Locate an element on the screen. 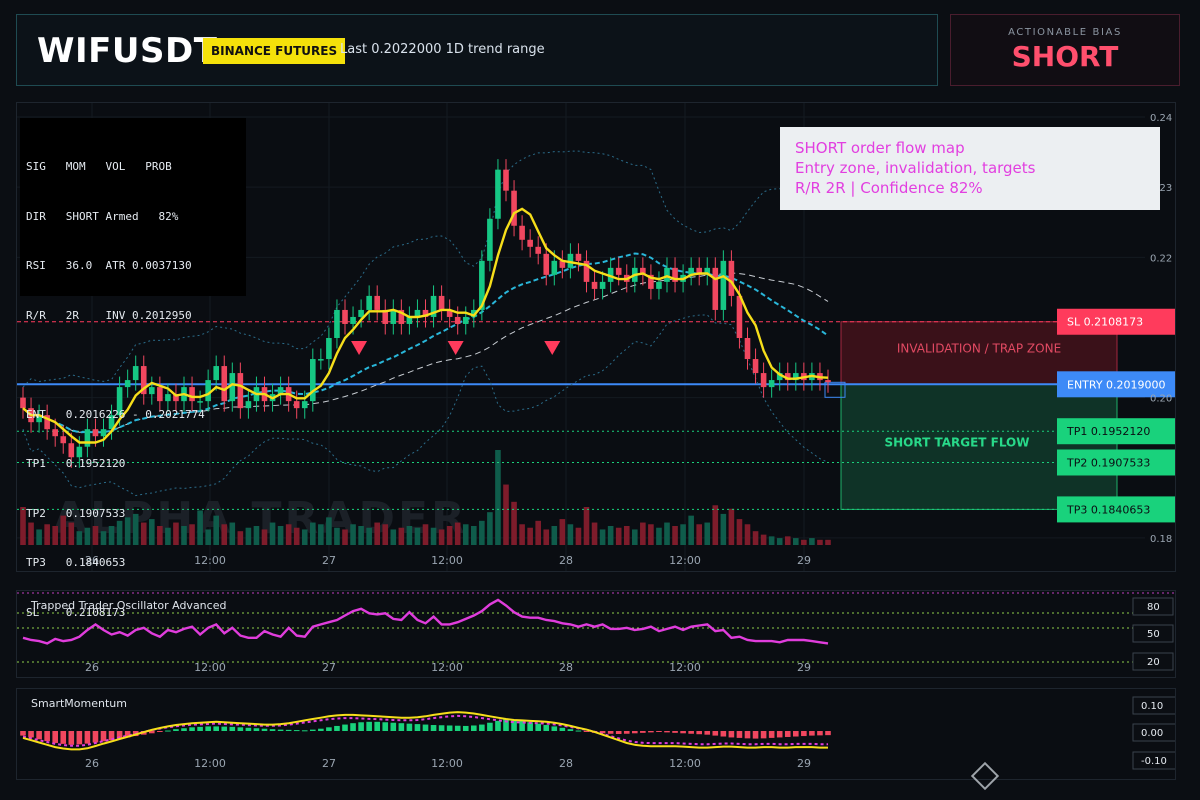 The height and width of the screenshot is (800, 1200). exchange-logo-icon is located at coordinates (985, 775).